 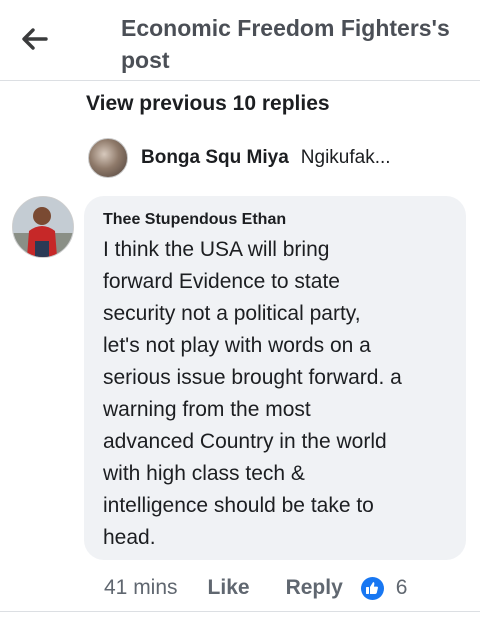 I want to click on view-previous-replies-link: View previous 10 replies, so click(x=208, y=104).